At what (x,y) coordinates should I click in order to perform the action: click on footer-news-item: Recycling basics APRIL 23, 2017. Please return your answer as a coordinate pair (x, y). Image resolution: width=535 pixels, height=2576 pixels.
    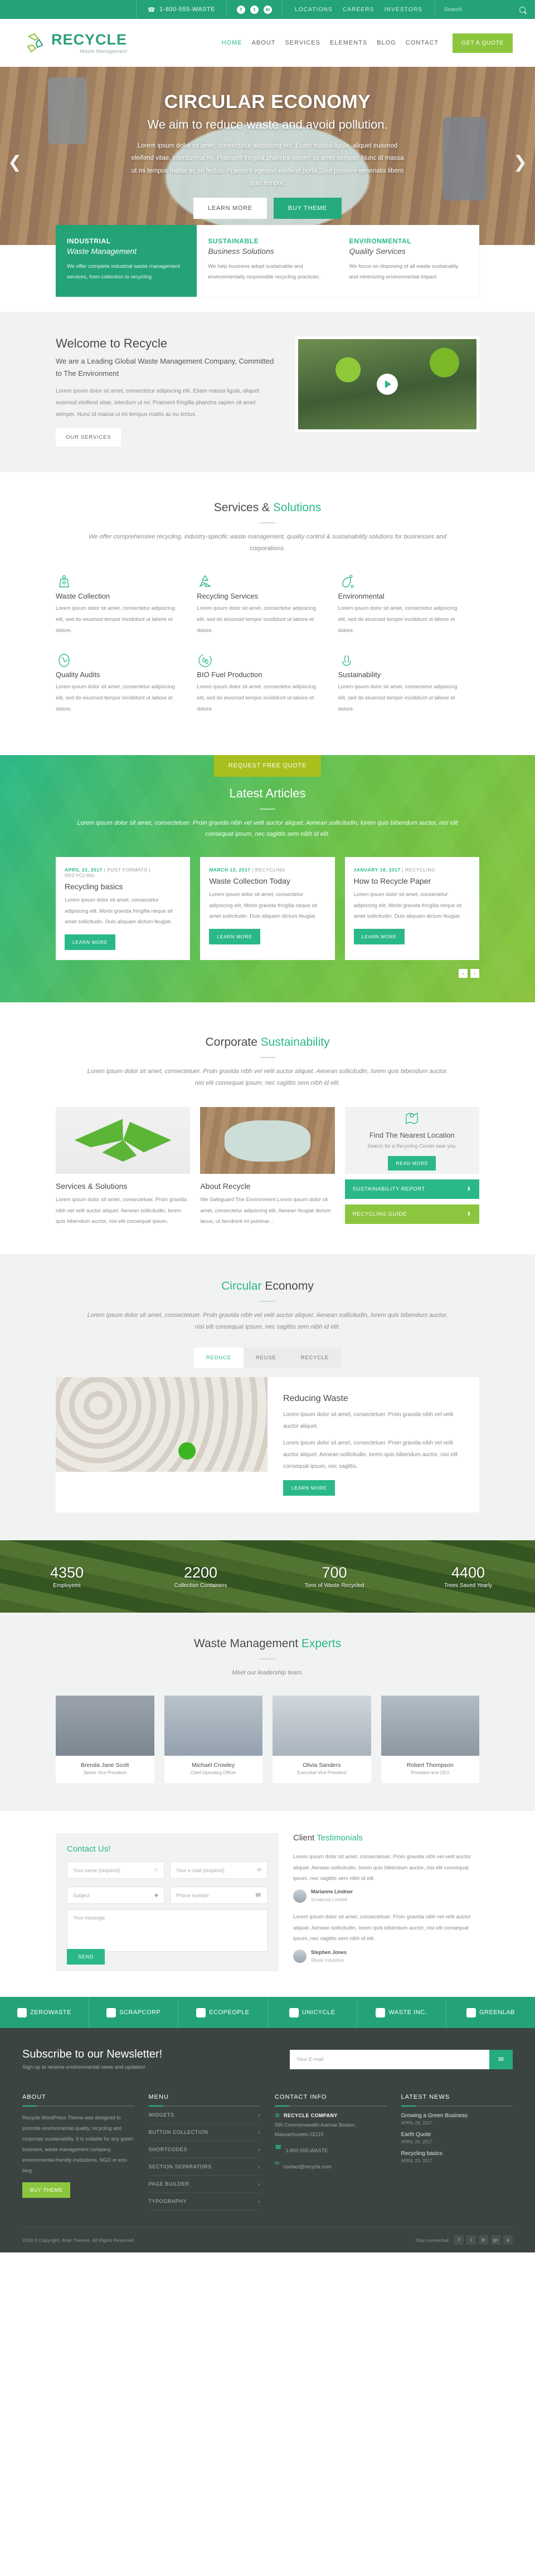
    Looking at the image, I should click on (457, 2157).